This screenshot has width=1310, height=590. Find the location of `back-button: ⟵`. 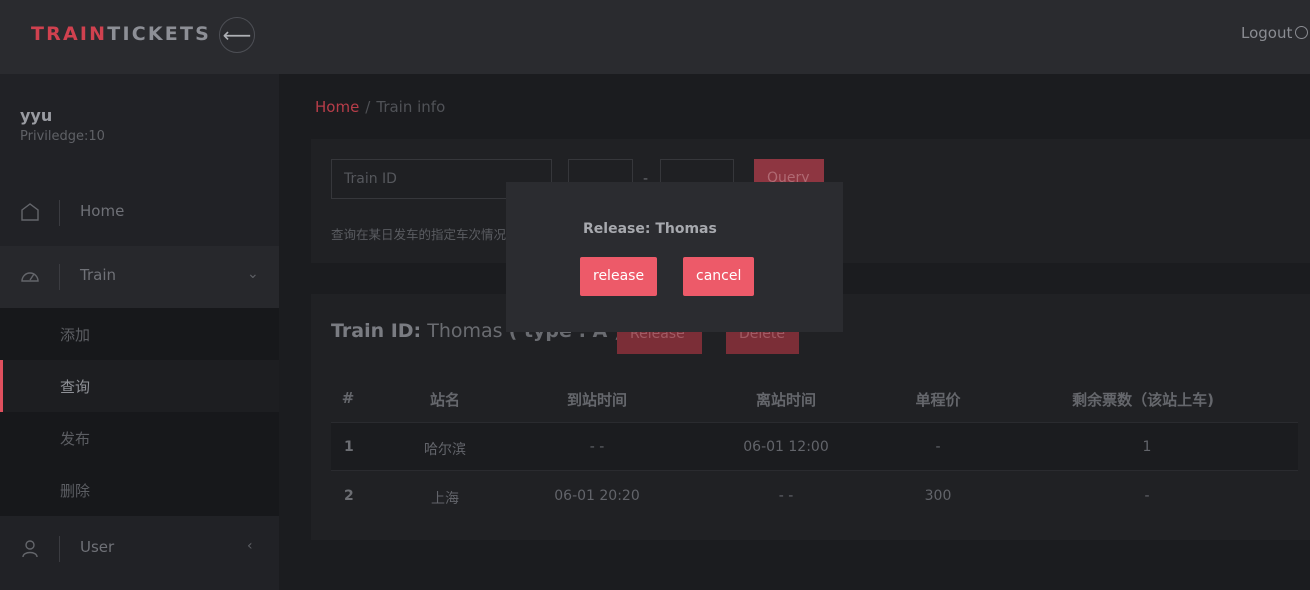

back-button: ⟵ is located at coordinates (237, 35).